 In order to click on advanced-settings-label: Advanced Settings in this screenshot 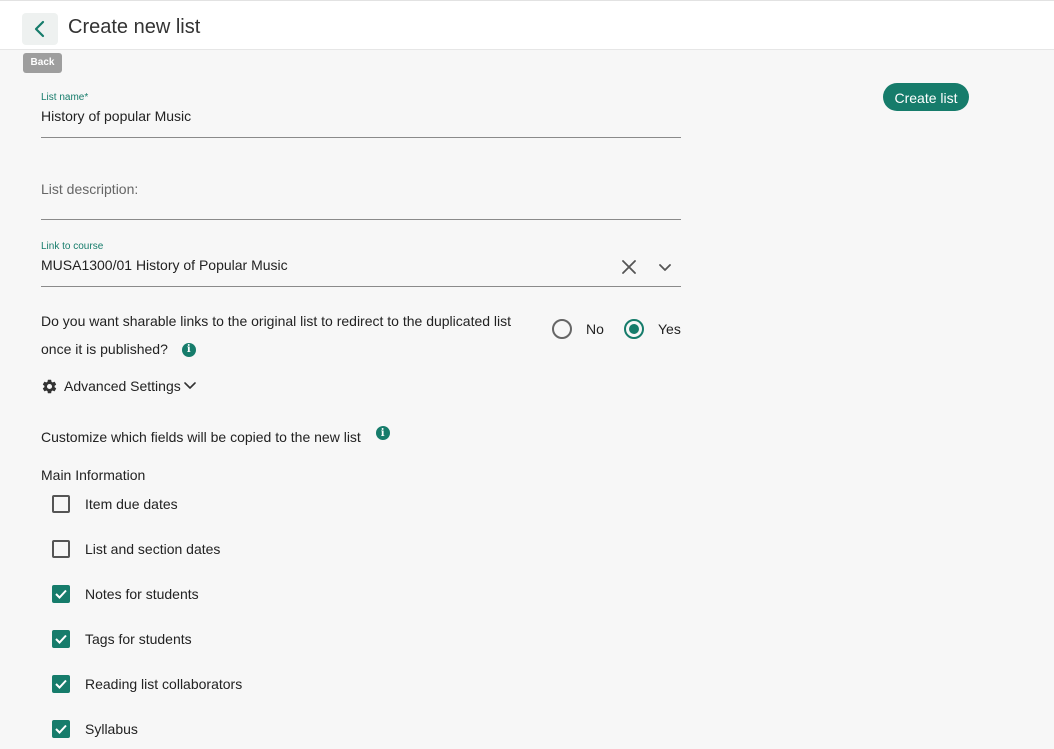, I will do `click(122, 386)`.